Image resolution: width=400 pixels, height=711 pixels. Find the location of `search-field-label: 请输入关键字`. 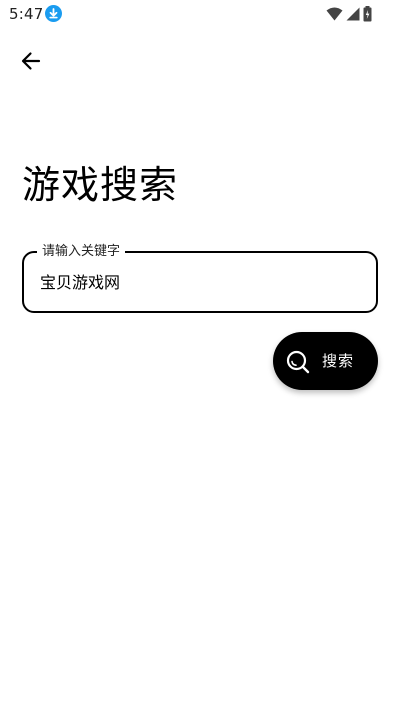

search-field-label: 请输入关键字 is located at coordinates (81, 252).